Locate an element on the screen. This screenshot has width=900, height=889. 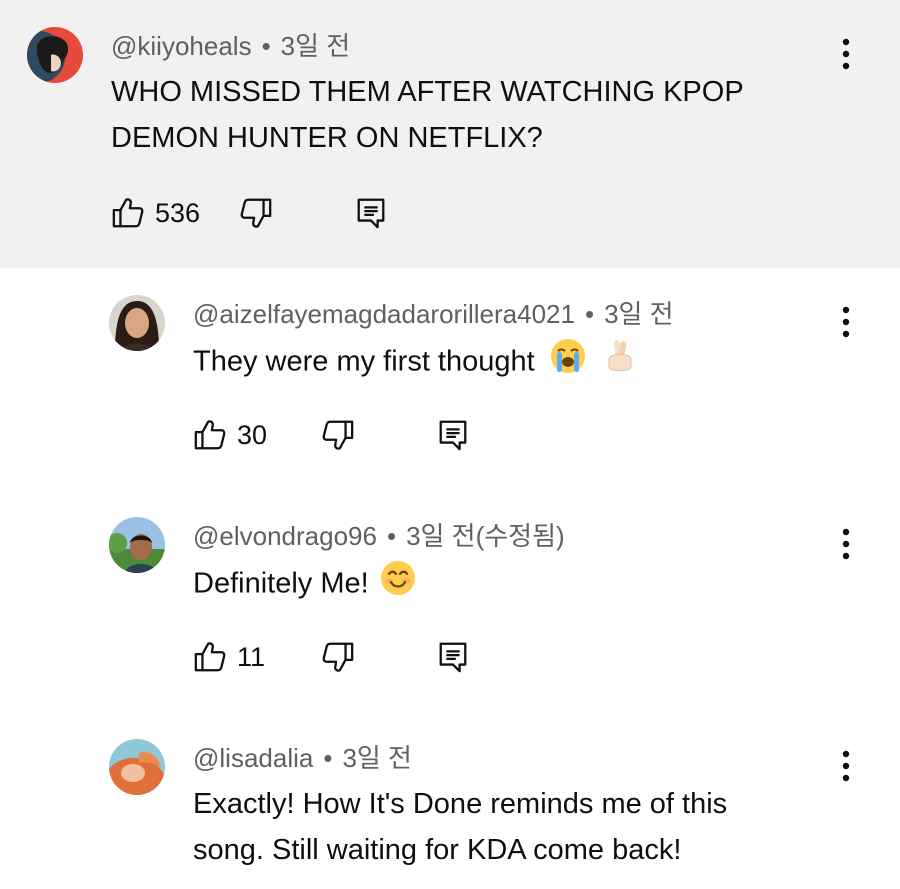
comment-text: Definitely Me! is located at coordinates (305, 585).